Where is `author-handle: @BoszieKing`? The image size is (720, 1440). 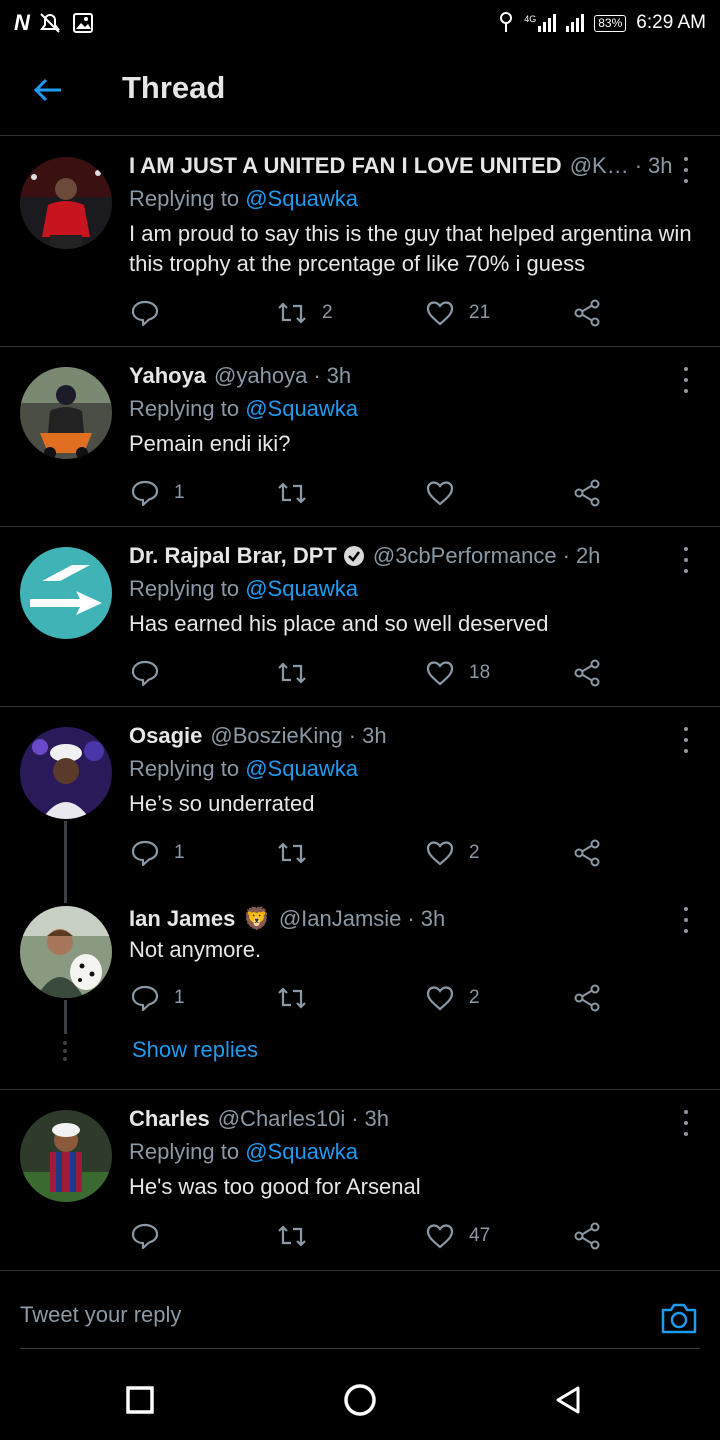
author-handle: @BoszieKing is located at coordinates (276, 736).